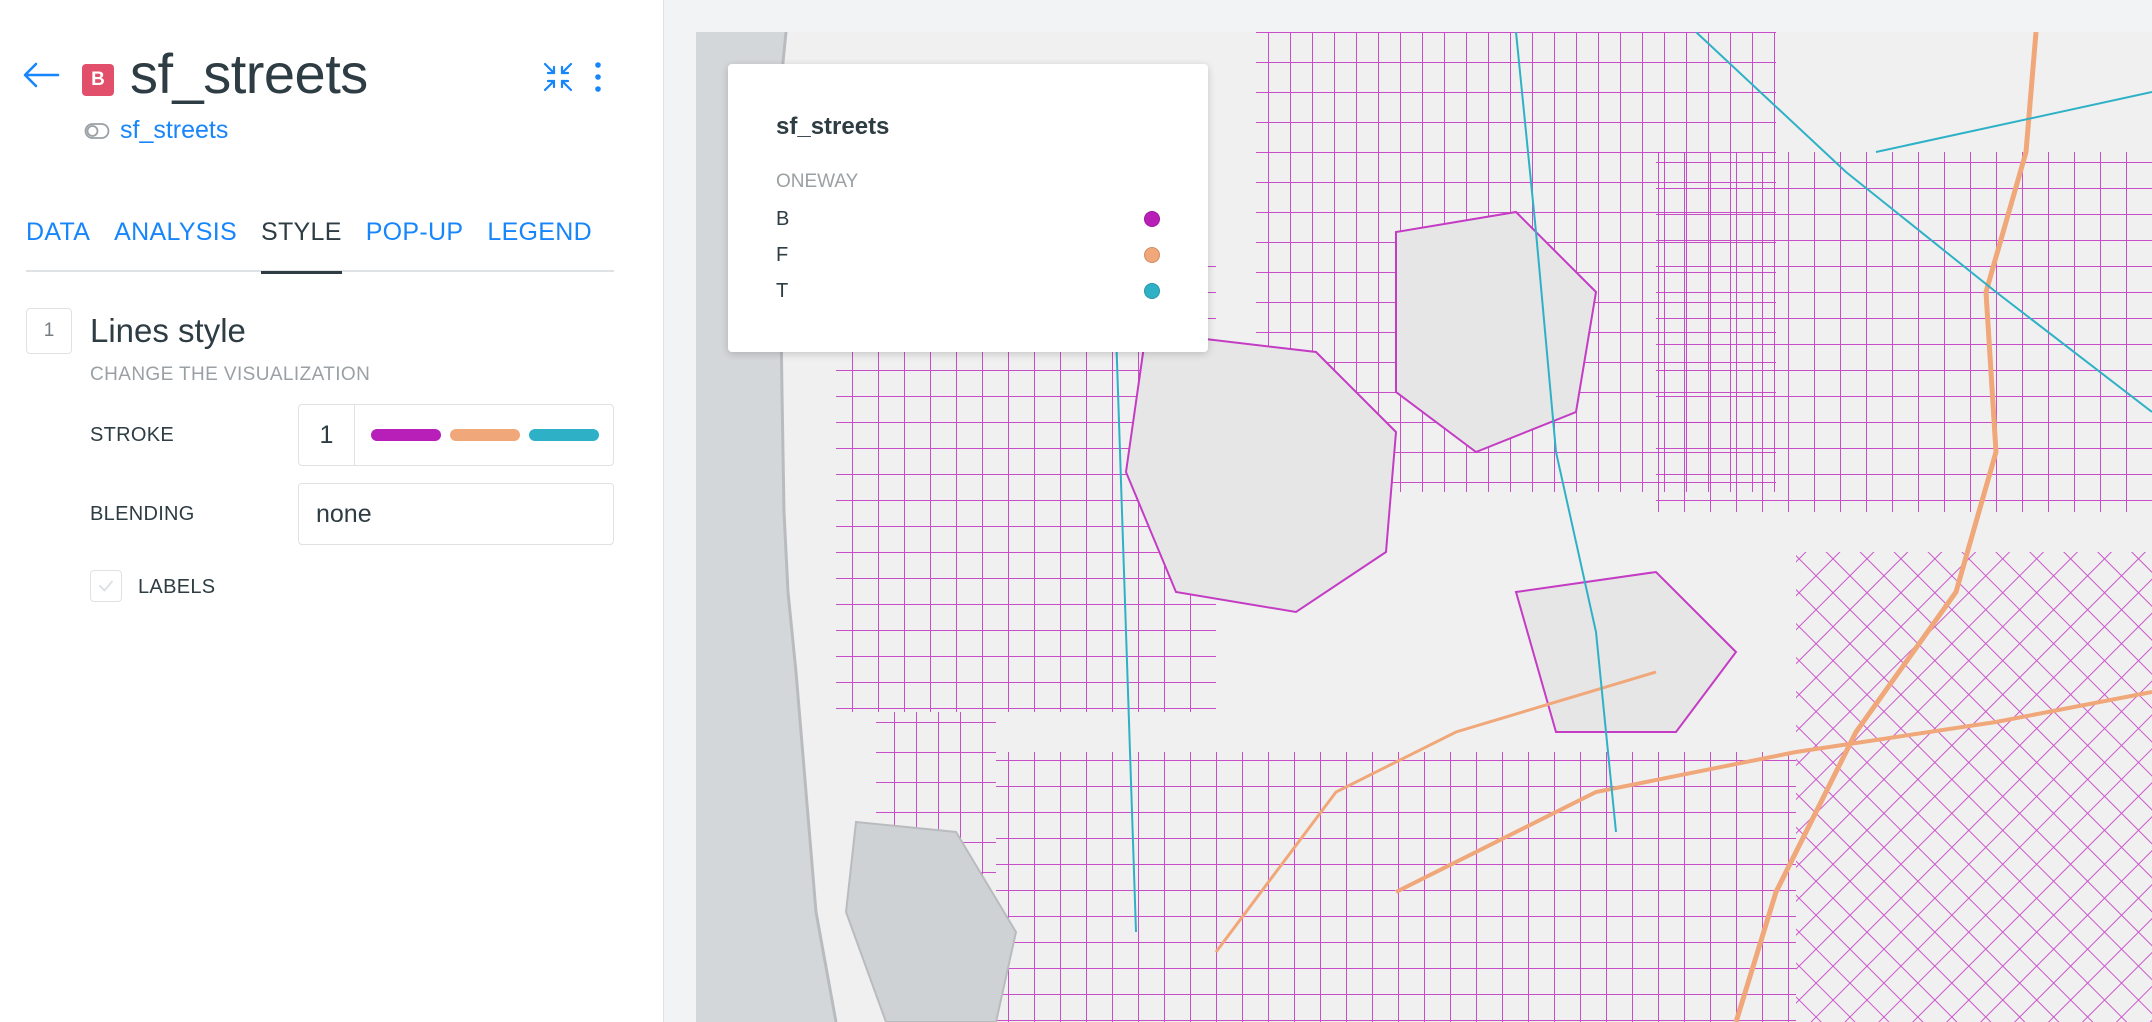  What do you see at coordinates (58, 241) in the screenshot?
I see `tab-data: DATA` at bounding box center [58, 241].